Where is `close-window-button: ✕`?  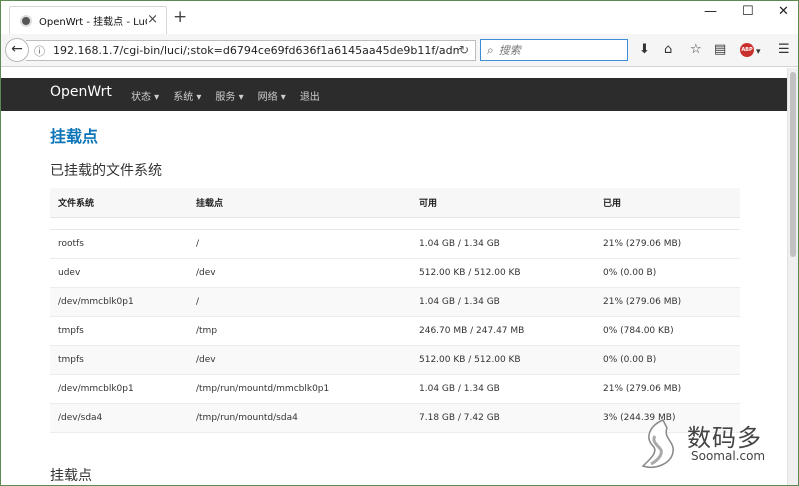 close-window-button: ✕ is located at coordinates (783, 12).